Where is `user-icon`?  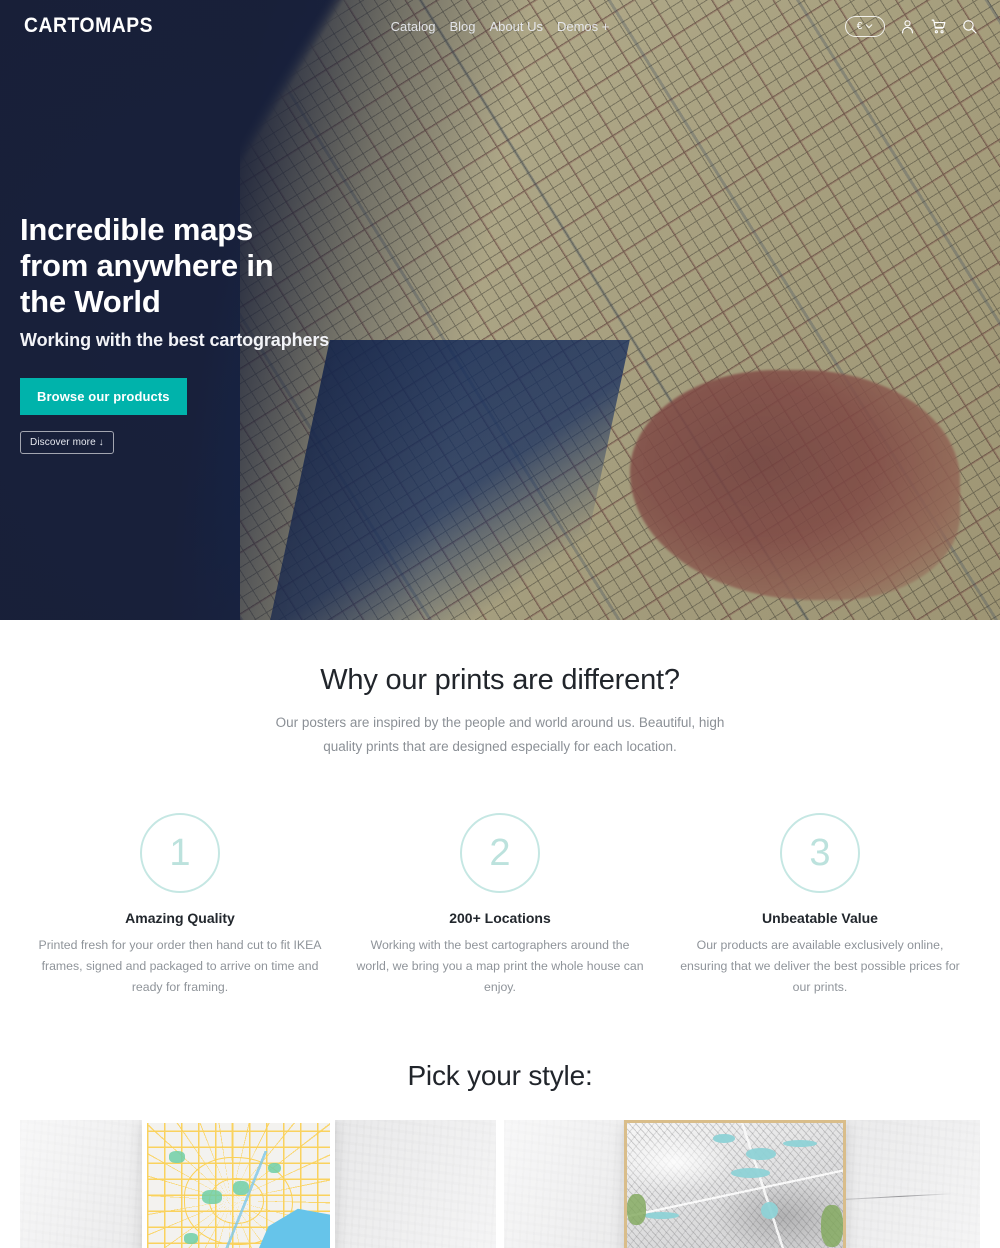 user-icon is located at coordinates (907, 26).